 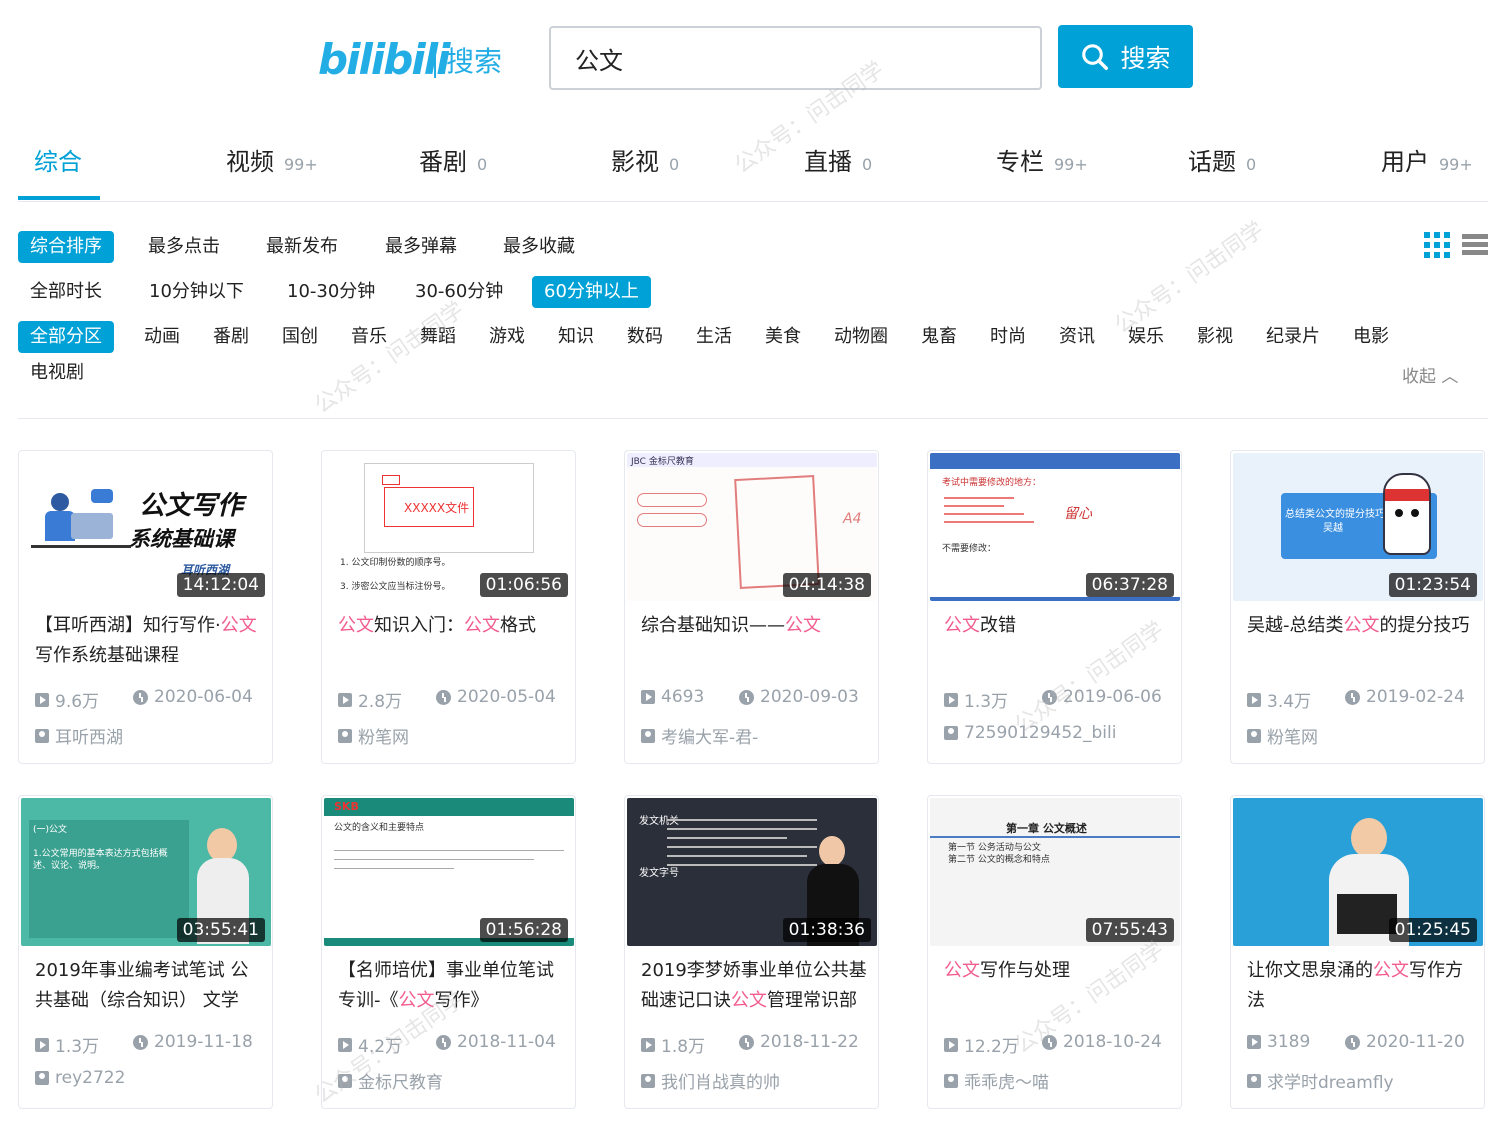 What do you see at coordinates (1055, 527) in the screenshot?
I see `video-thumbnail: 考试中需要修改的地方： 留心 不需要修改： 06:37:28` at bounding box center [1055, 527].